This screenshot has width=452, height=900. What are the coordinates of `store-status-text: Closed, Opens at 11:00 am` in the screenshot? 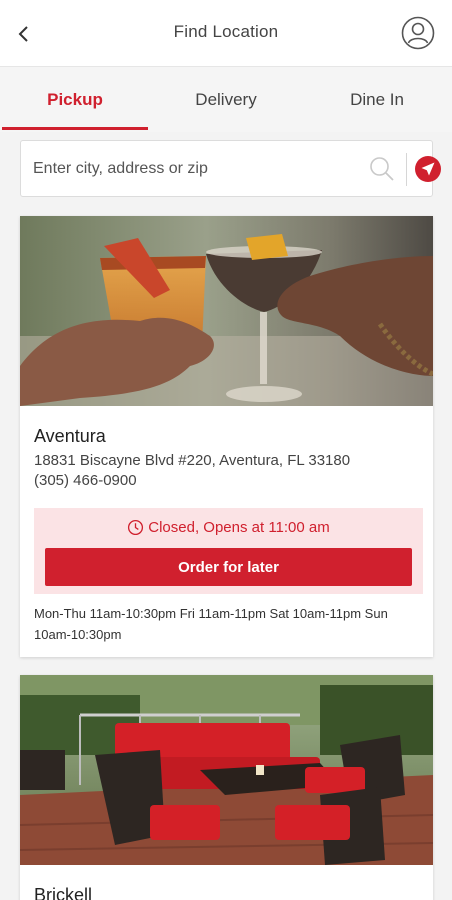 It's located at (239, 527).